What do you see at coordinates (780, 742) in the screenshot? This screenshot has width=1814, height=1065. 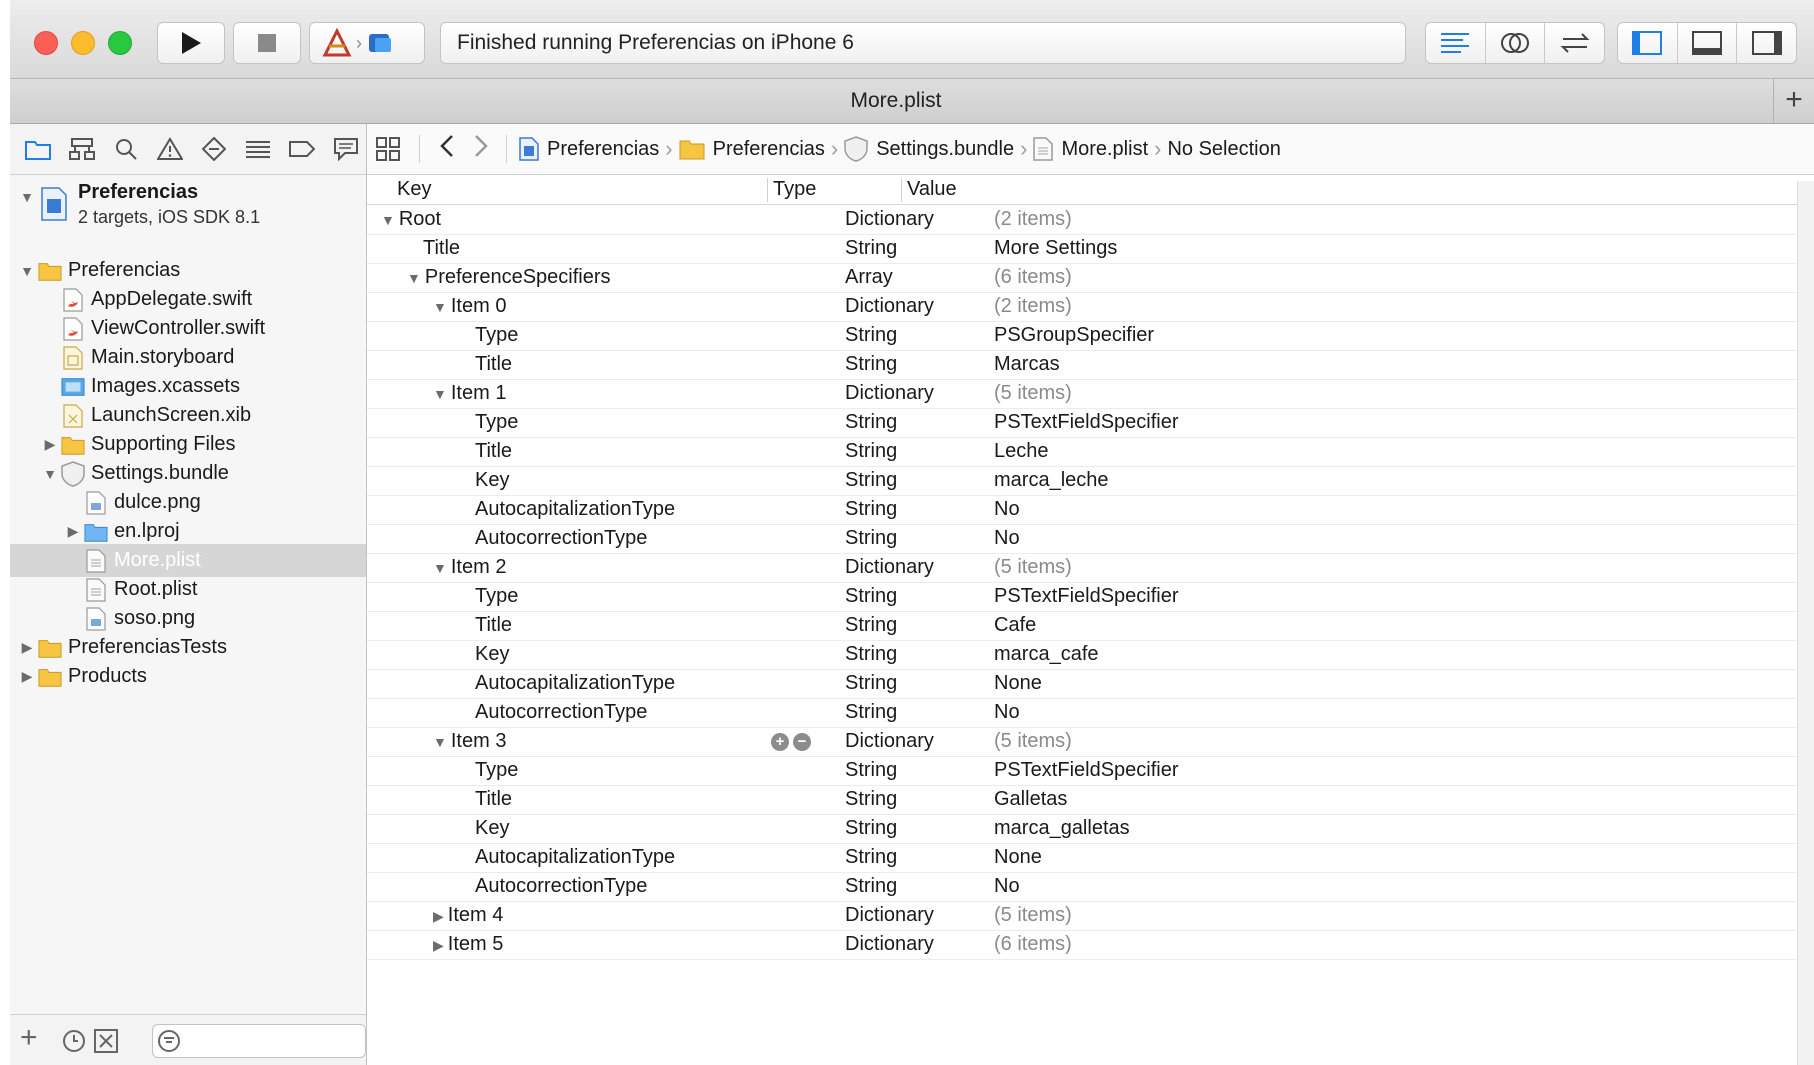 I see `add-row-icon: +` at bounding box center [780, 742].